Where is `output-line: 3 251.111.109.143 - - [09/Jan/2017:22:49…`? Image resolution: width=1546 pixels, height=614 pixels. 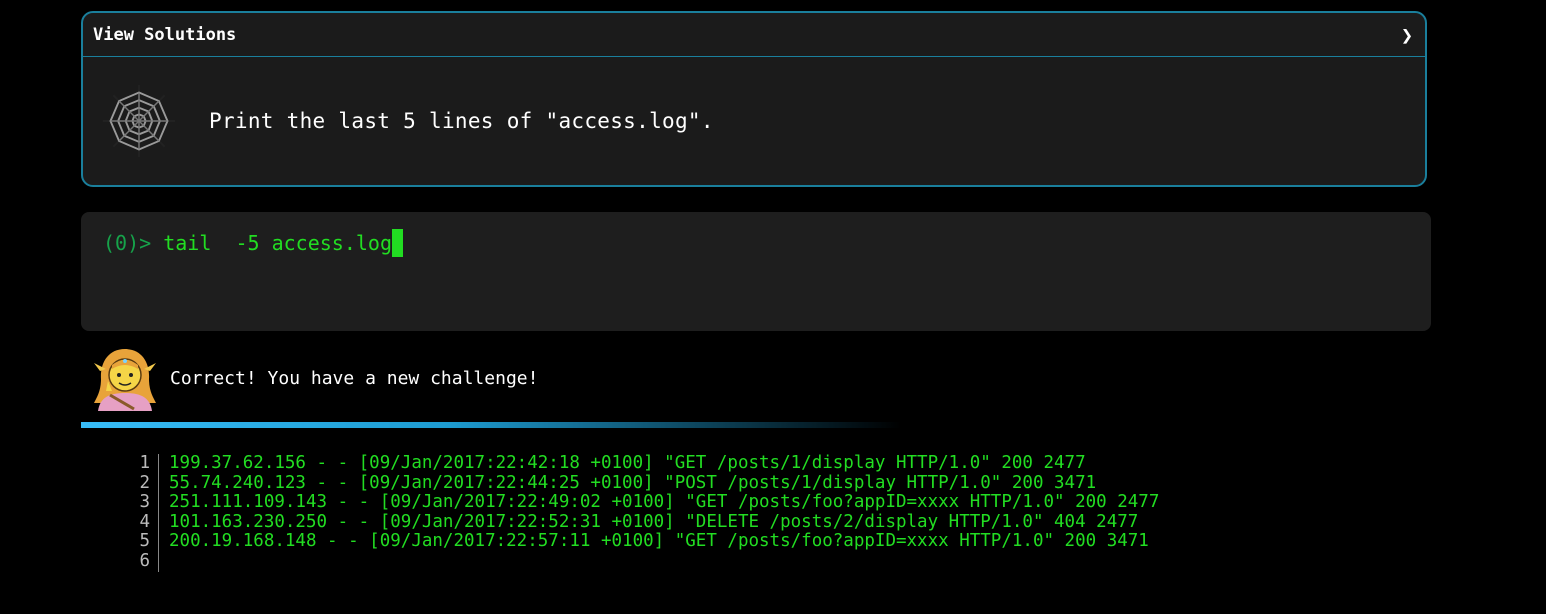
output-line: 3 251.111.109.143 - - [09/Jan/2017:22:49… is located at coordinates (639, 503).